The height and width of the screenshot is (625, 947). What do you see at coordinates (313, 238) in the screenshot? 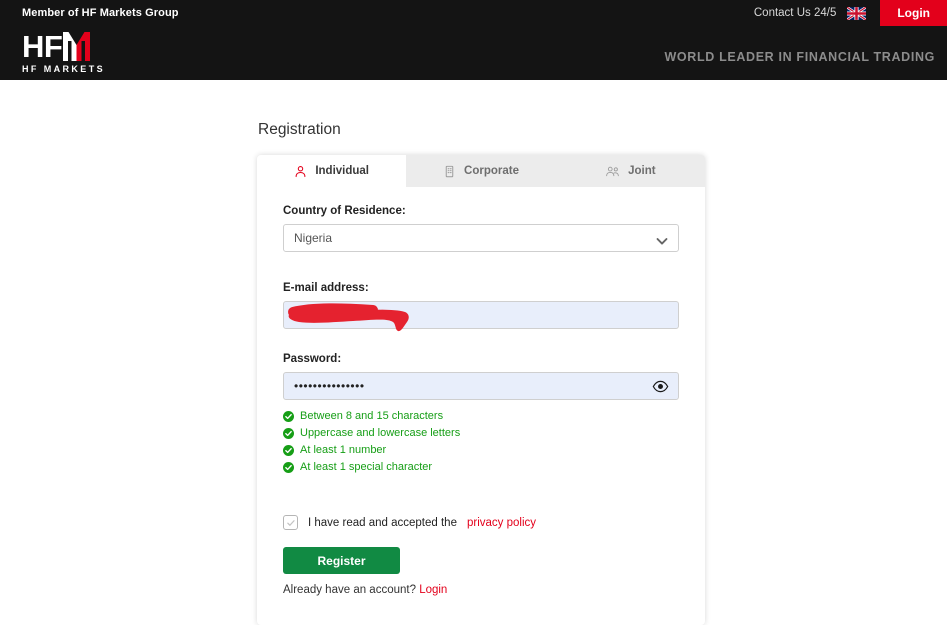
I see `country-select-value: Nigeria` at bounding box center [313, 238].